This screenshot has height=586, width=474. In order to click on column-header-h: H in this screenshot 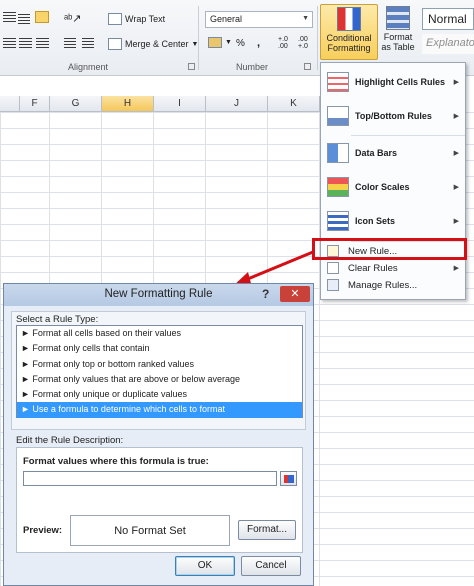, I will do `click(128, 104)`.